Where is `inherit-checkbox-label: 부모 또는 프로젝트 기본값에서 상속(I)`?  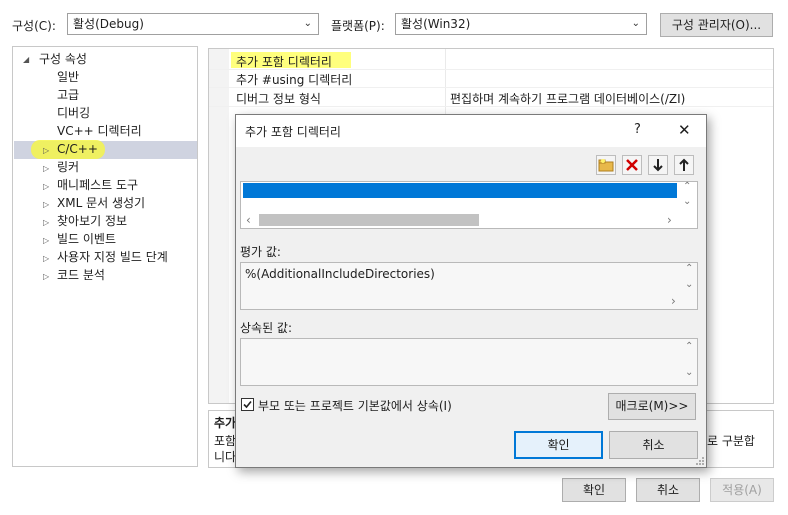 inherit-checkbox-label: 부모 또는 프로젝트 기본값에서 상속(I) is located at coordinates (355, 405).